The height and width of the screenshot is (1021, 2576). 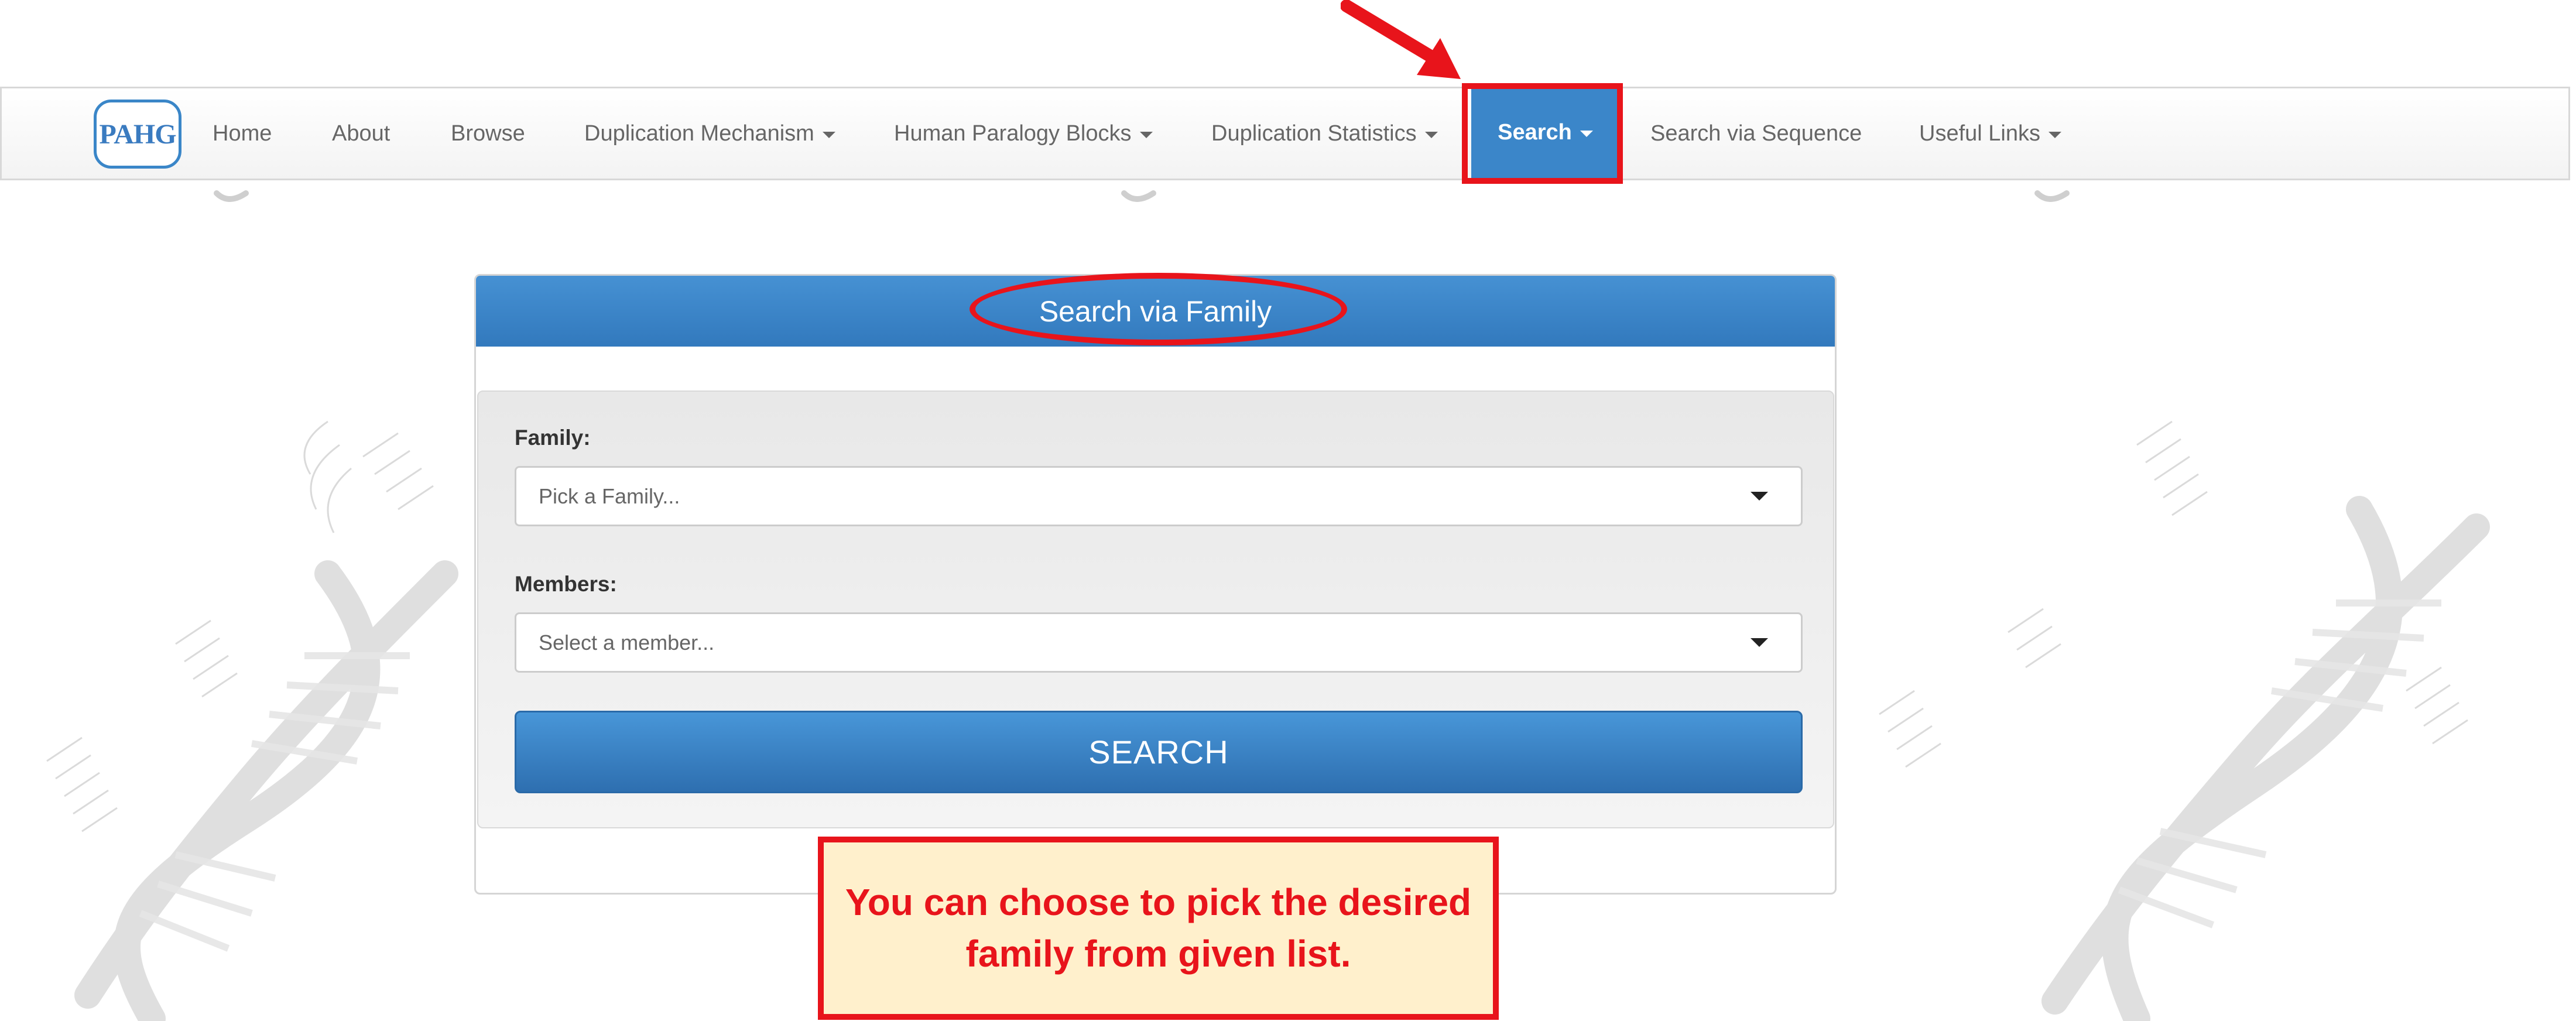 I want to click on annotation-arrow-icon, so click(x=1401, y=39).